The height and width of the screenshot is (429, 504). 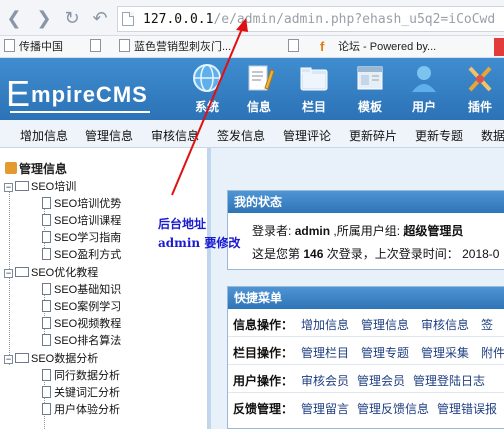 What do you see at coordinates (209, 107) in the screenshot?
I see `annotation-arrow` at bounding box center [209, 107].